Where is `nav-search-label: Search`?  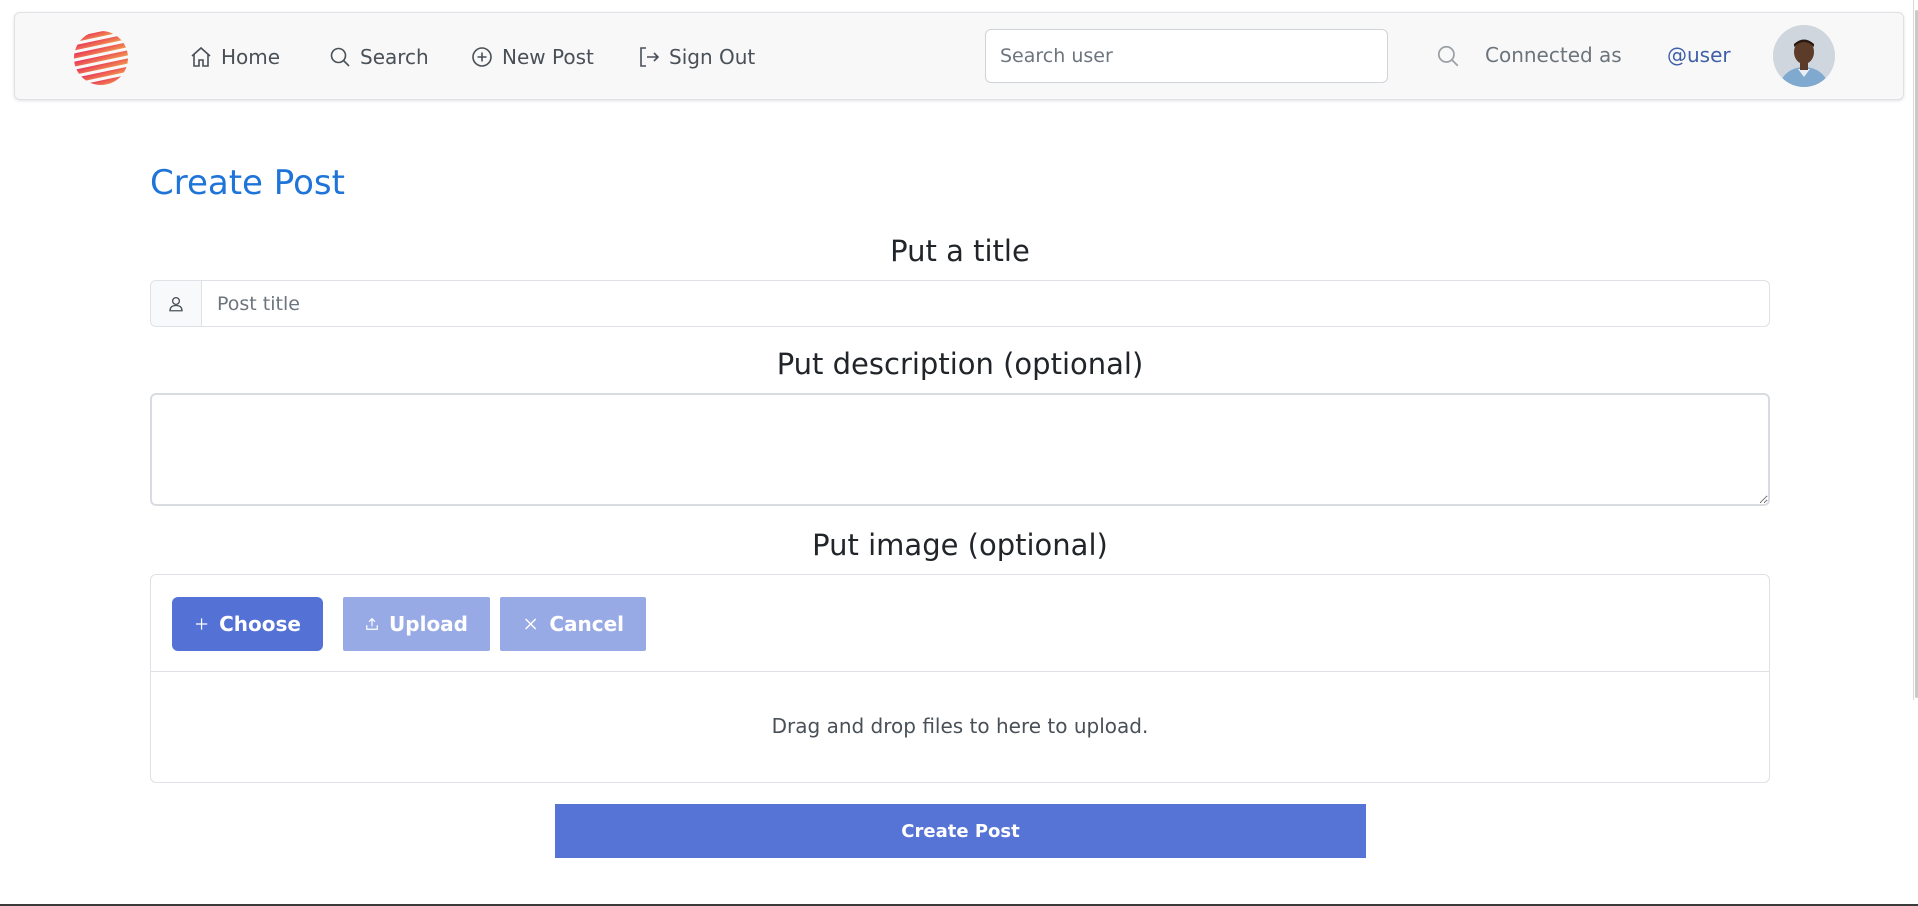 nav-search-label: Search is located at coordinates (394, 57).